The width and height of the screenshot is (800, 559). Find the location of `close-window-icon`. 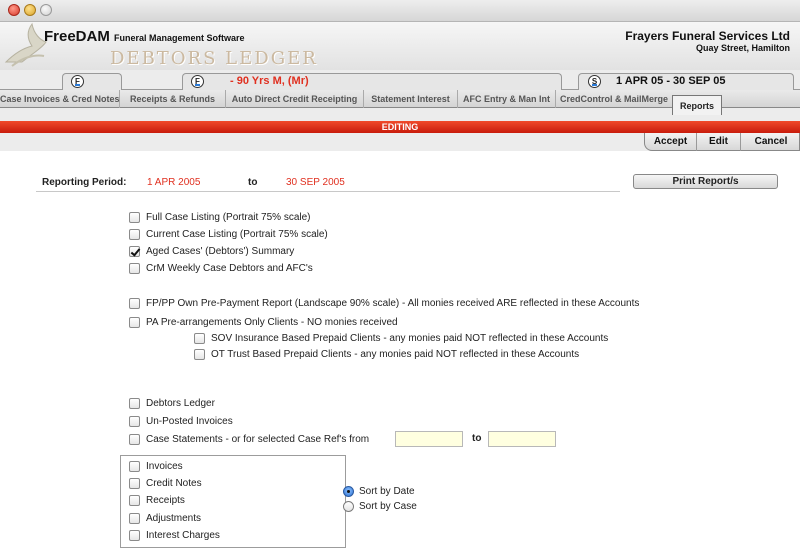

close-window-icon is located at coordinates (14, 10).